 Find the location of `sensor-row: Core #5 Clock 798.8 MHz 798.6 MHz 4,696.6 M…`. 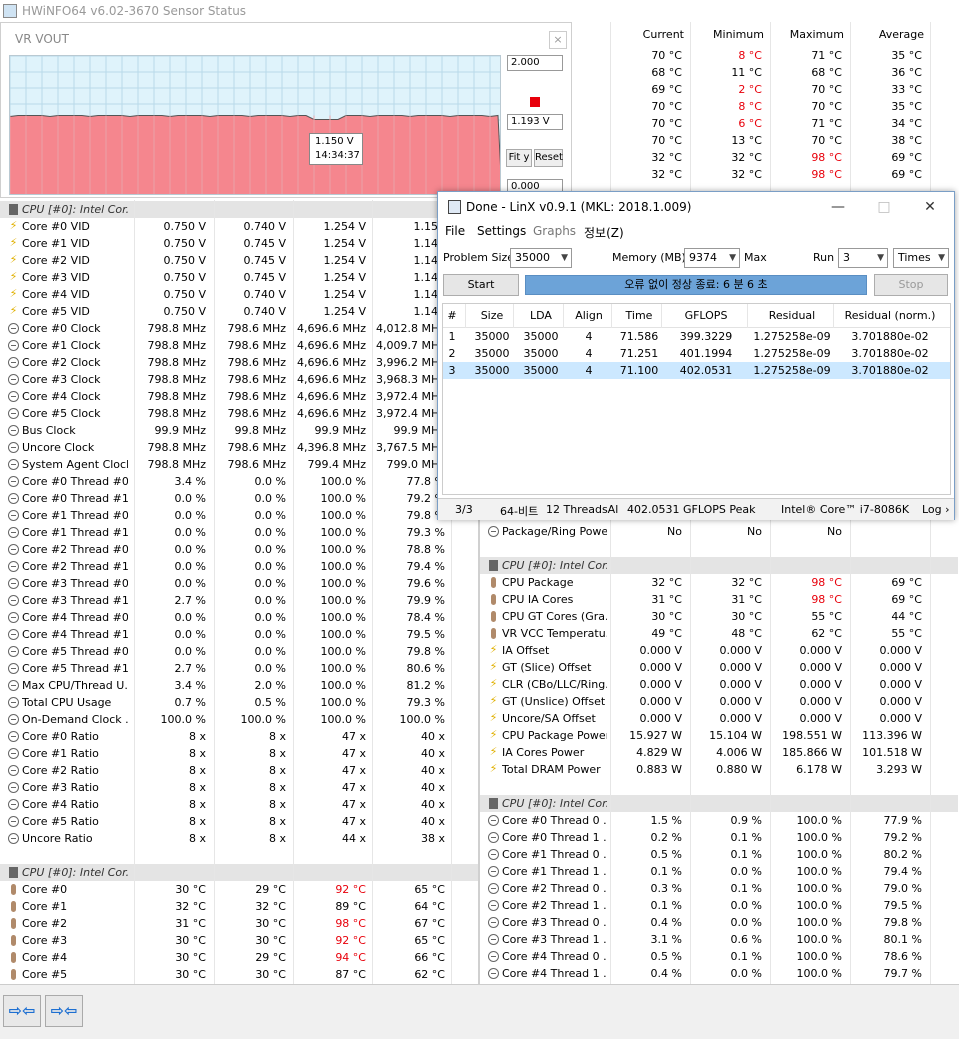

sensor-row: Core #5 Clock 798.8 MHz 798.6 MHz 4,696.6 M… is located at coordinates (239, 413).